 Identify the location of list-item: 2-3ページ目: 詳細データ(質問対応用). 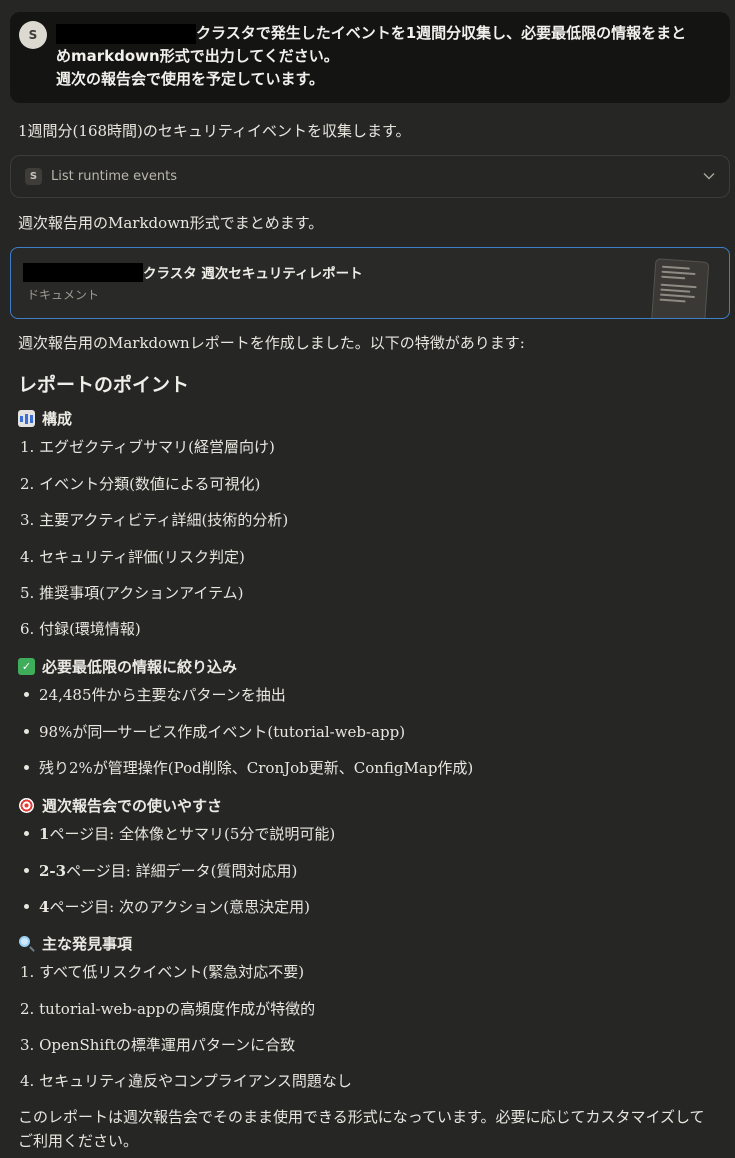
(158, 871).